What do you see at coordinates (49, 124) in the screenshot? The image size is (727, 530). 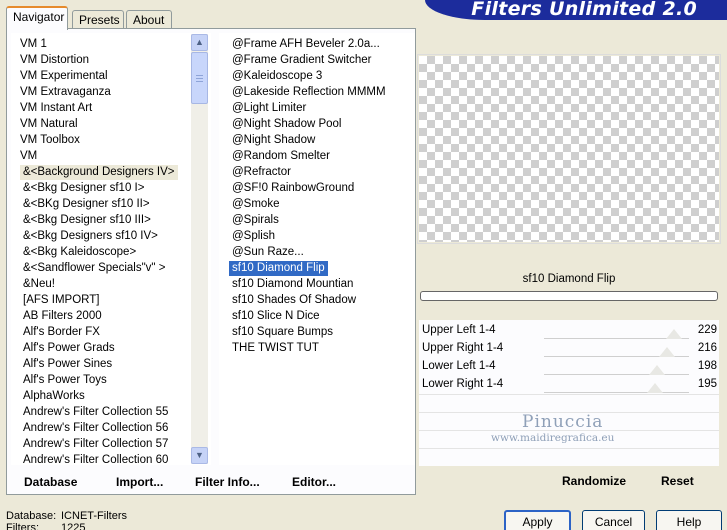 I see `category-item: VM Natural` at bounding box center [49, 124].